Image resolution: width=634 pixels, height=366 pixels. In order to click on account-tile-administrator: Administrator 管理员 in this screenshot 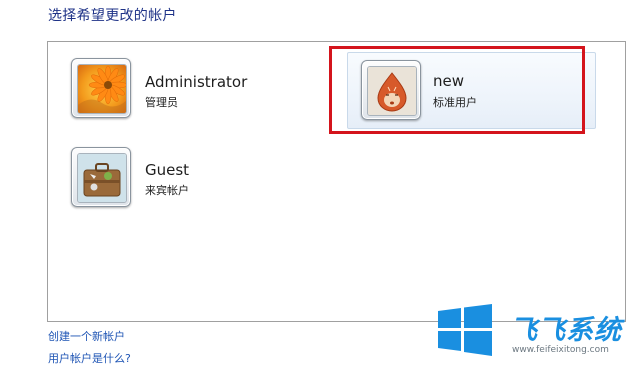, I will do `click(186, 90)`.